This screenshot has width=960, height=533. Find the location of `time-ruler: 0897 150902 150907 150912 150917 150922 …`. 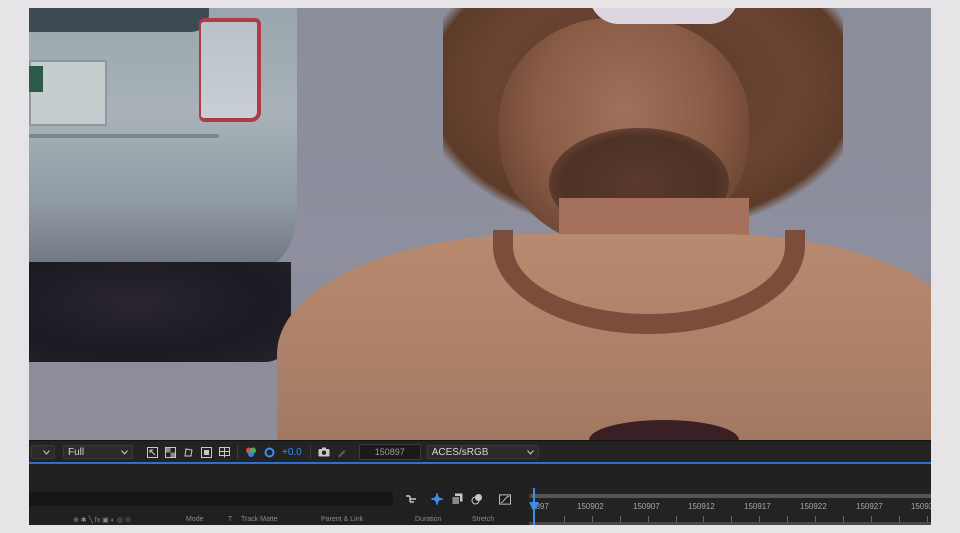

time-ruler: 0897 150902 150907 150912 150917 150922 … is located at coordinates (730, 506).